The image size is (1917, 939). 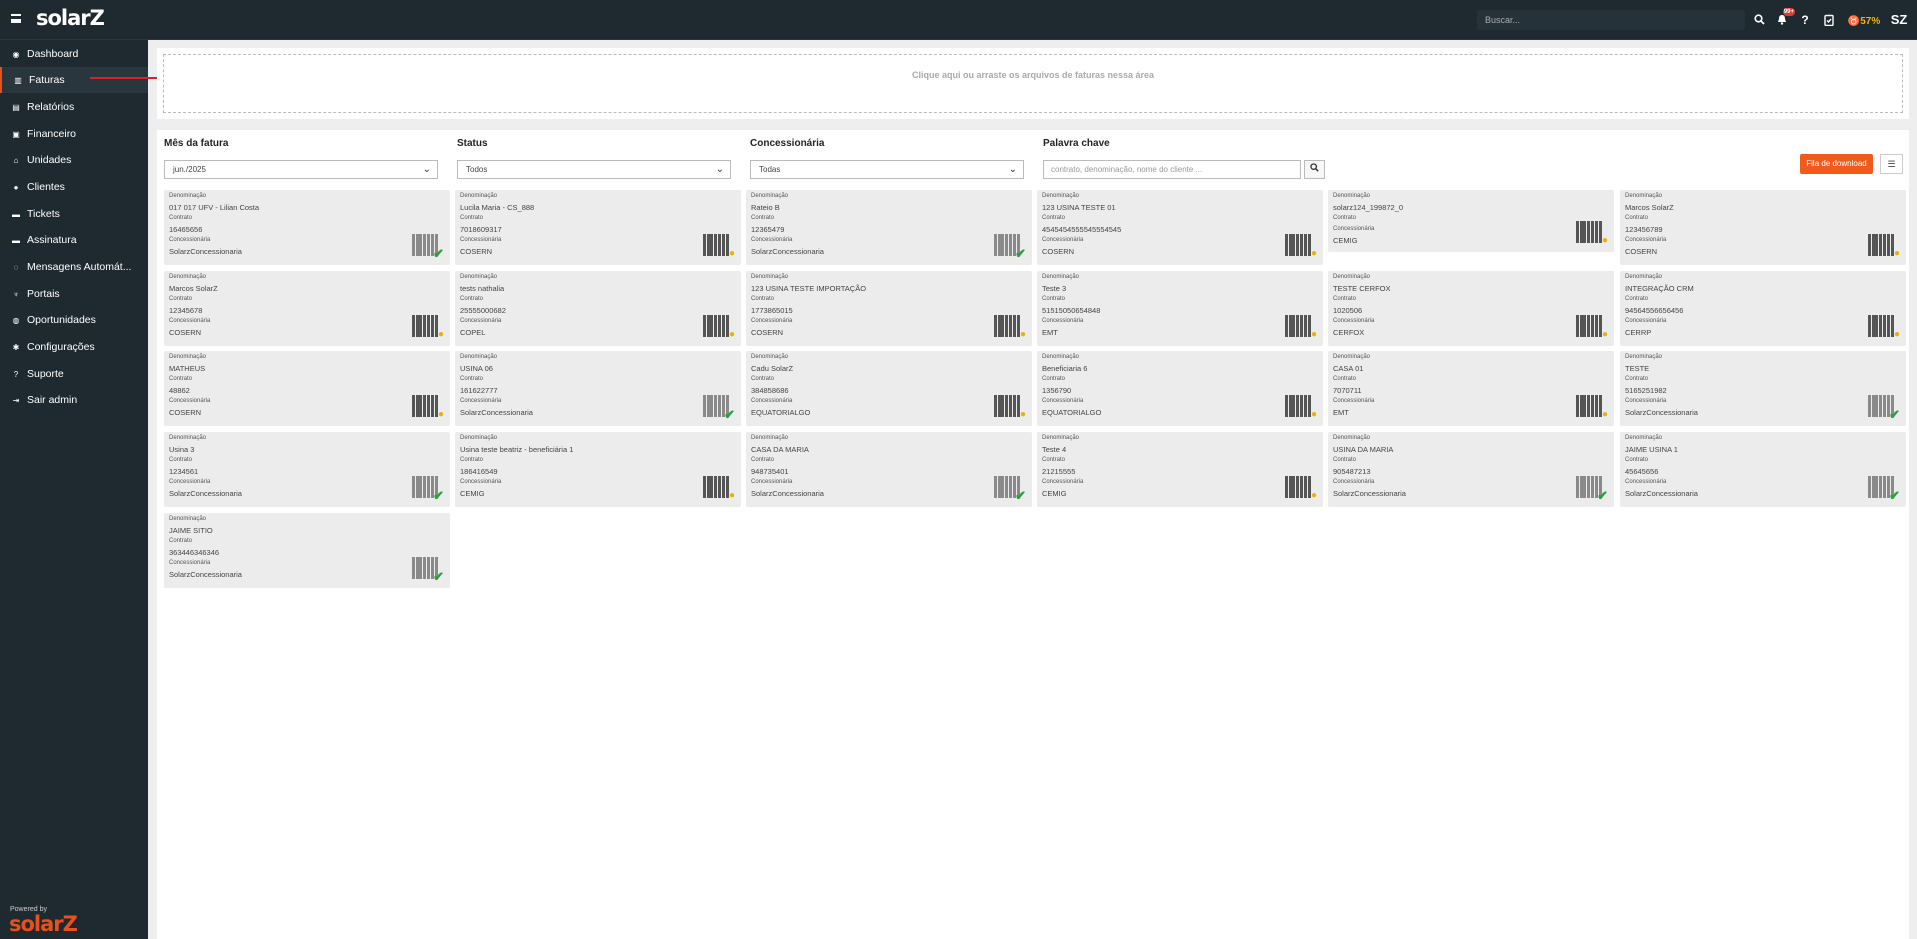 What do you see at coordinates (43, 924) in the screenshot?
I see `powered-logo: solarZ` at bounding box center [43, 924].